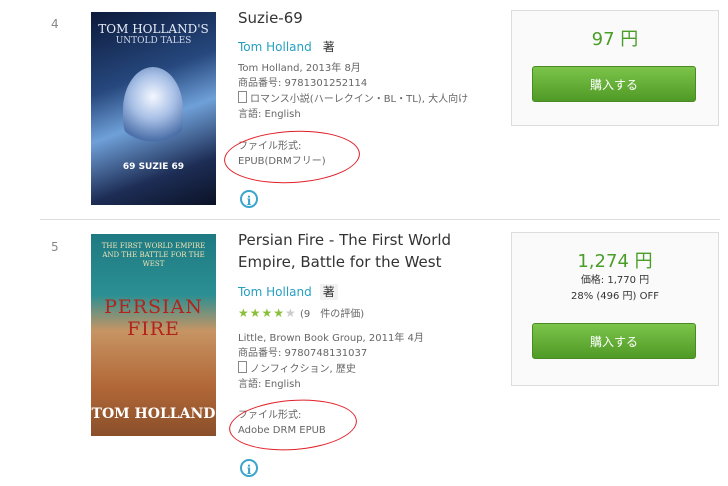 The width and height of the screenshot is (728, 486). Describe the element at coordinates (331, 338) in the screenshot. I see `publisher-line: Little, Brown Book Group, 2011年 4月` at that location.